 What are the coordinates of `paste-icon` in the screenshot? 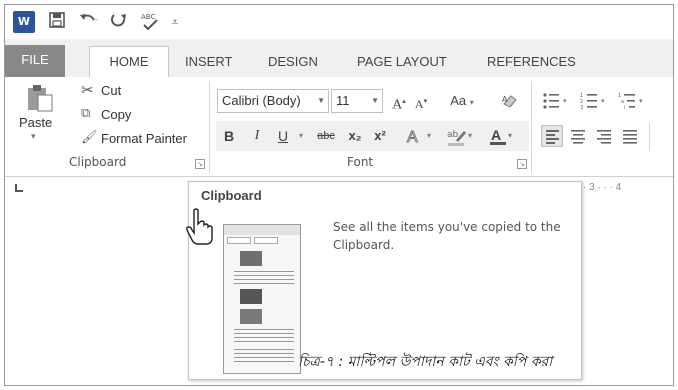 It's located at (40, 98).